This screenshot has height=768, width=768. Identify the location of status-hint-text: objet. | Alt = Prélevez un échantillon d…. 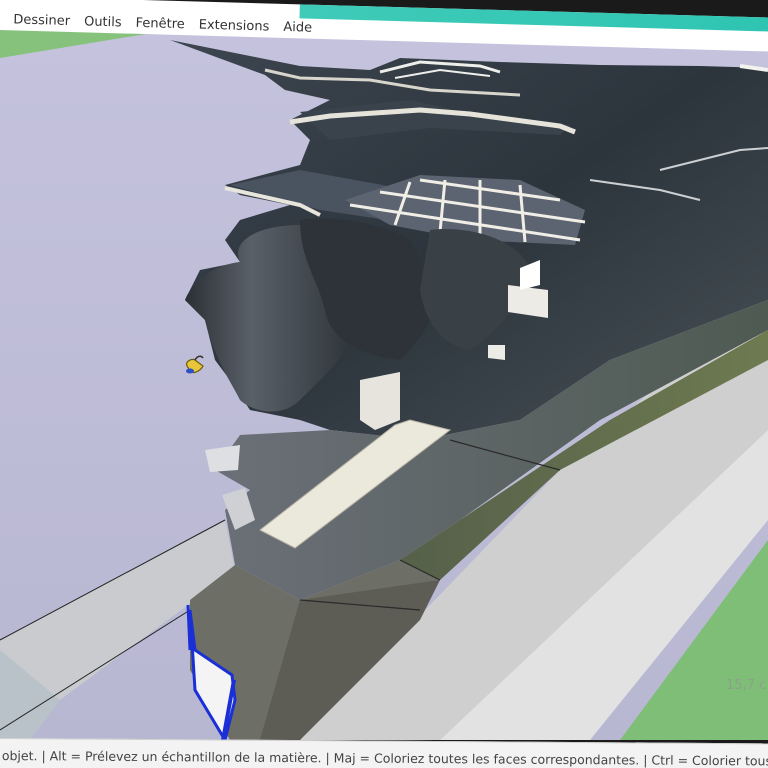
(384, 758).